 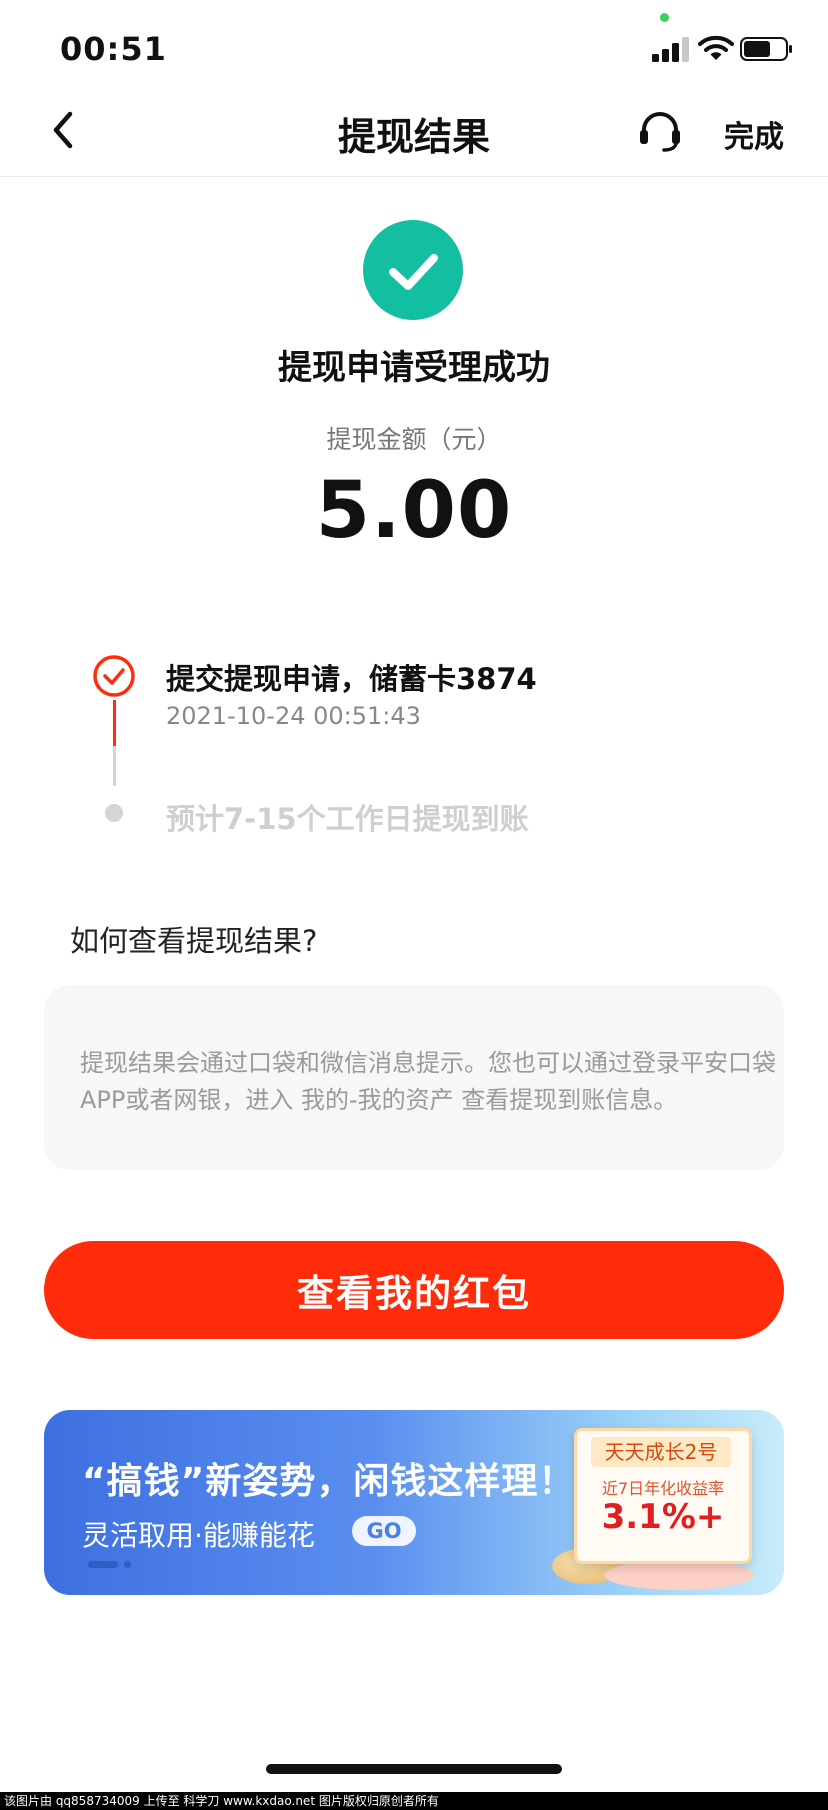 I want to click on product-yield-rate: 3.1%+, so click(x=663, y=1517).